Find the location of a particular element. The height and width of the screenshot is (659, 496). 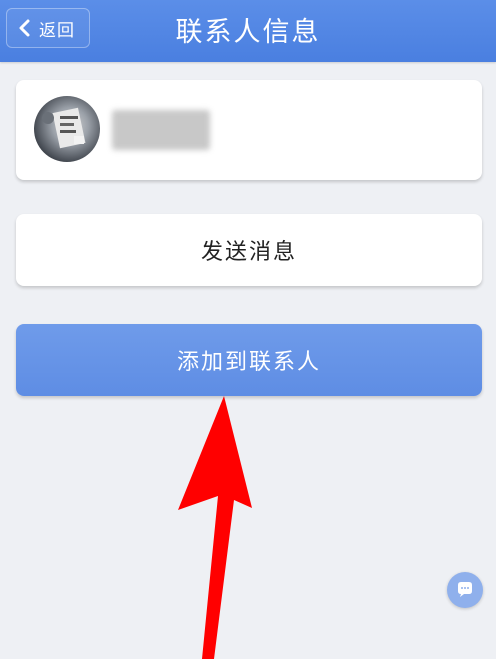

send-message-button: 发送消息 is located at coordinates (249, 250).